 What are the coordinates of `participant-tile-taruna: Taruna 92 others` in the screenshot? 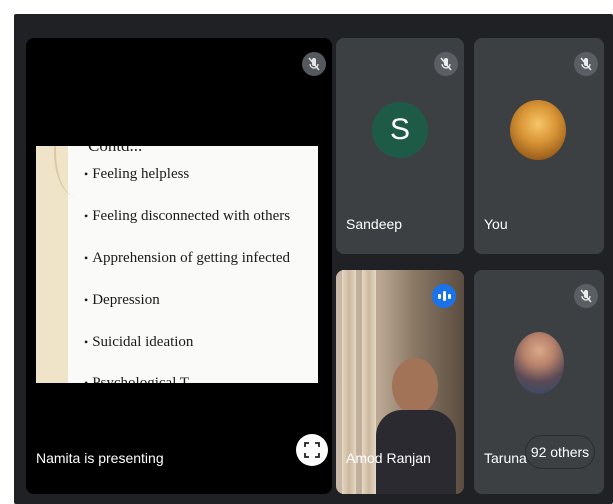 It's located at (539, 382).